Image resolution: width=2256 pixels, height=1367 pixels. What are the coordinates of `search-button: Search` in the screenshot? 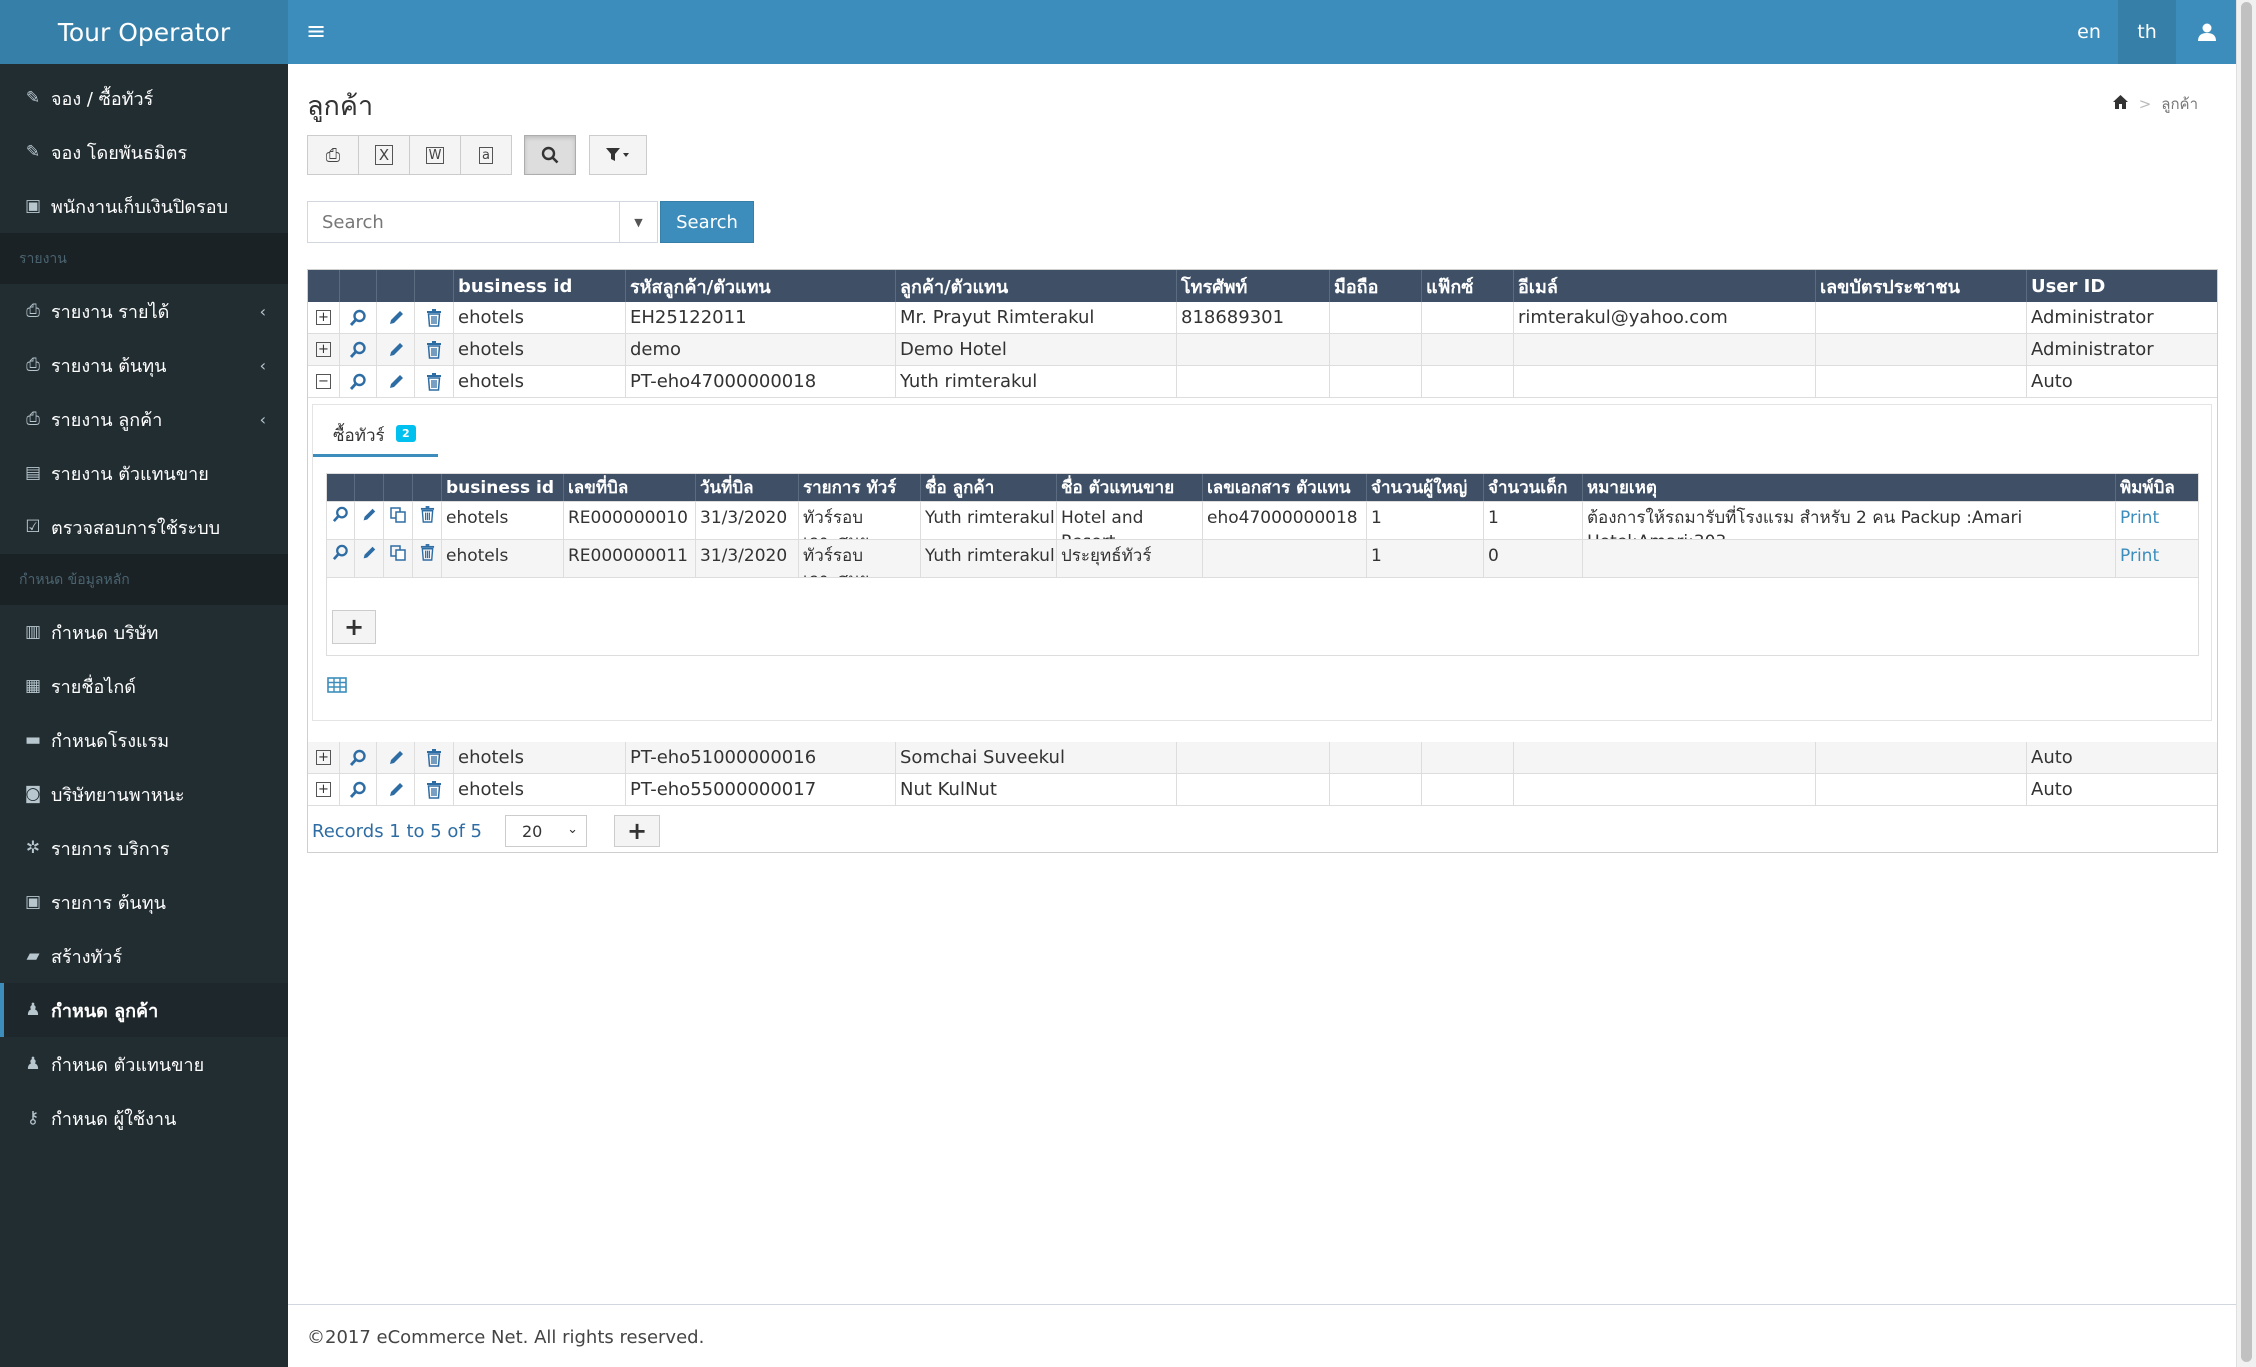 It's located at (707, 222).